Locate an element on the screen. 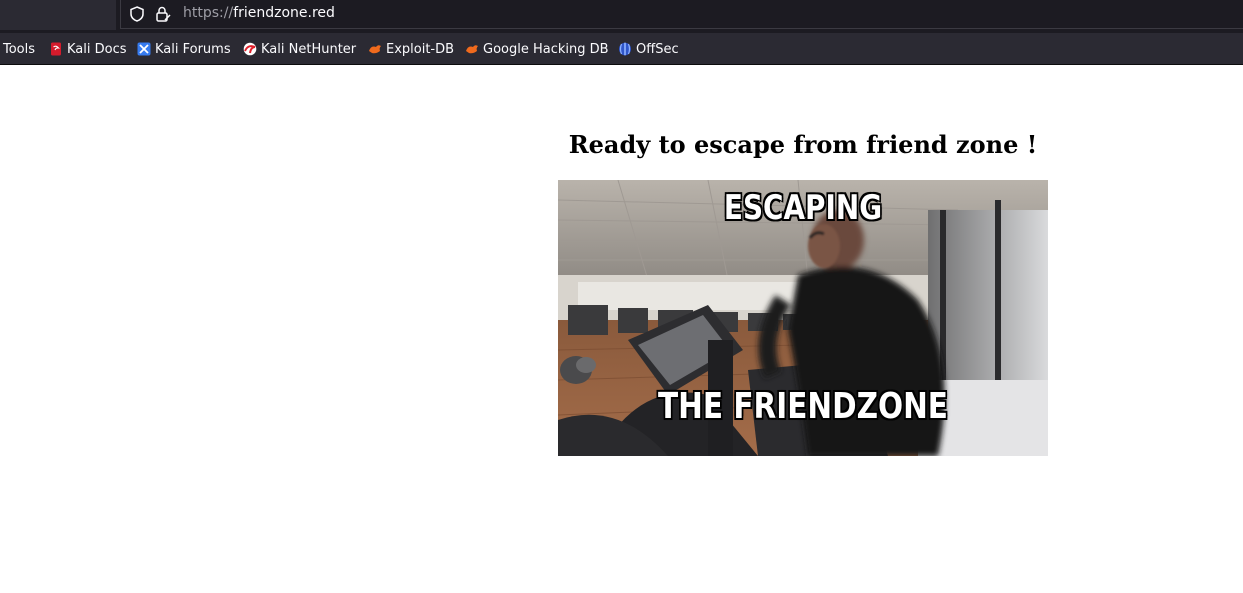  bookmark-label: Kali Forums is located at coordinates (193, 49).